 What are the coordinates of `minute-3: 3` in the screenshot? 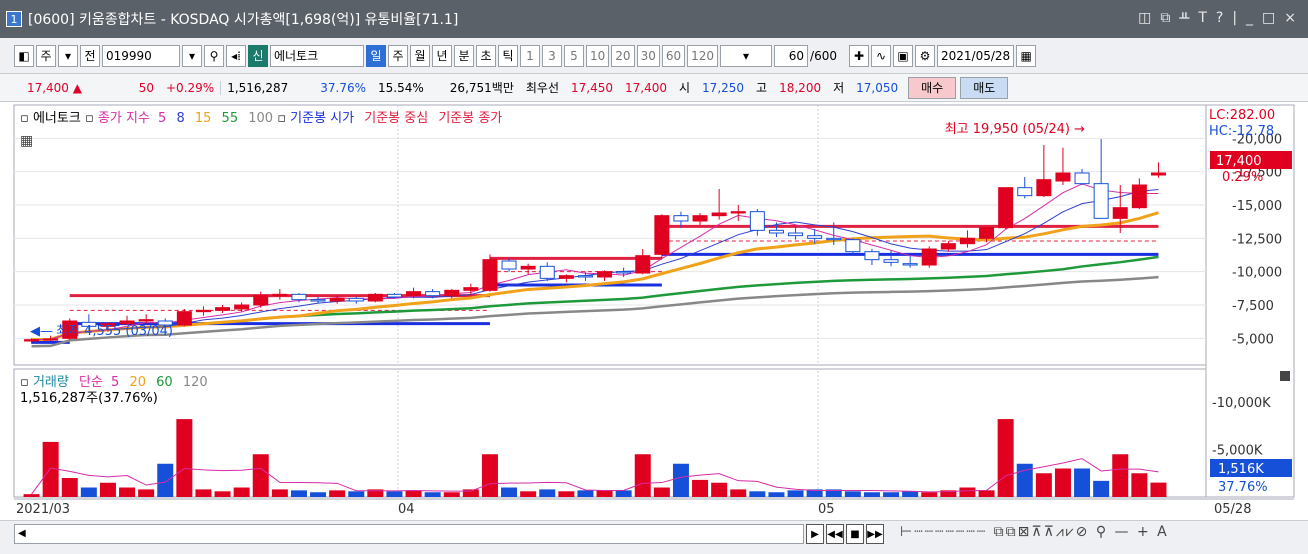 It's located at (552, 55).